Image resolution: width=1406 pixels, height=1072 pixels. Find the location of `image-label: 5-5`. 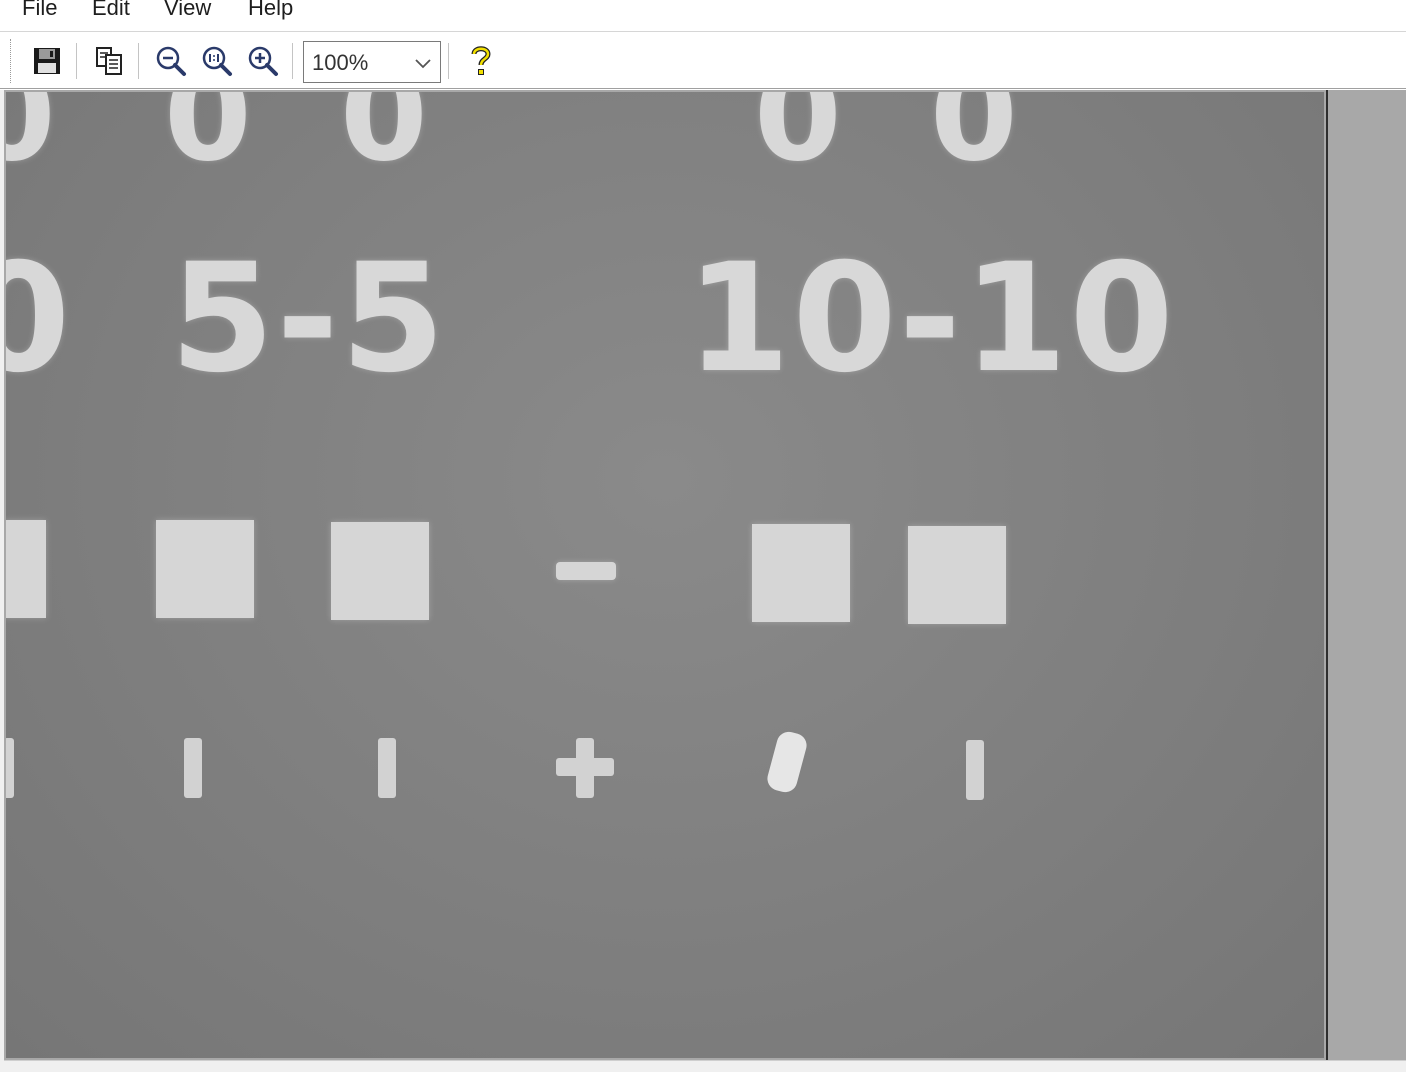

image-label: 5-5 is located at coordinates (308, 319).